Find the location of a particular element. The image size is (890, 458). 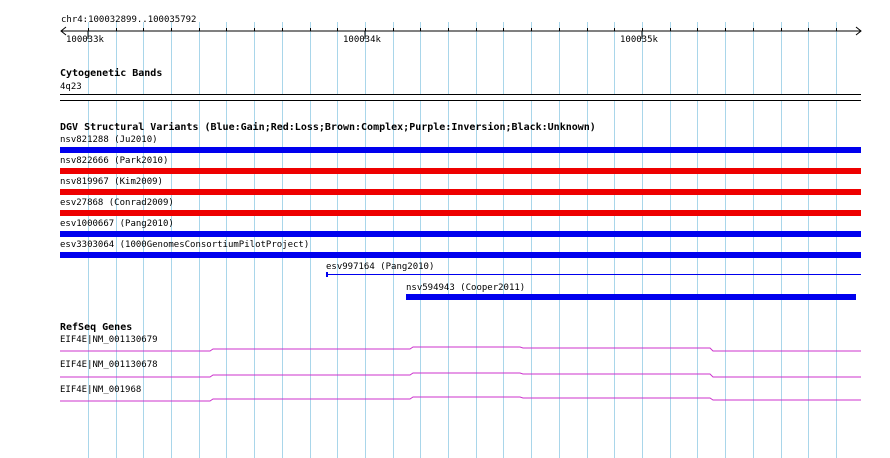

refseq-gene-models is located at coordinates (460, 374).